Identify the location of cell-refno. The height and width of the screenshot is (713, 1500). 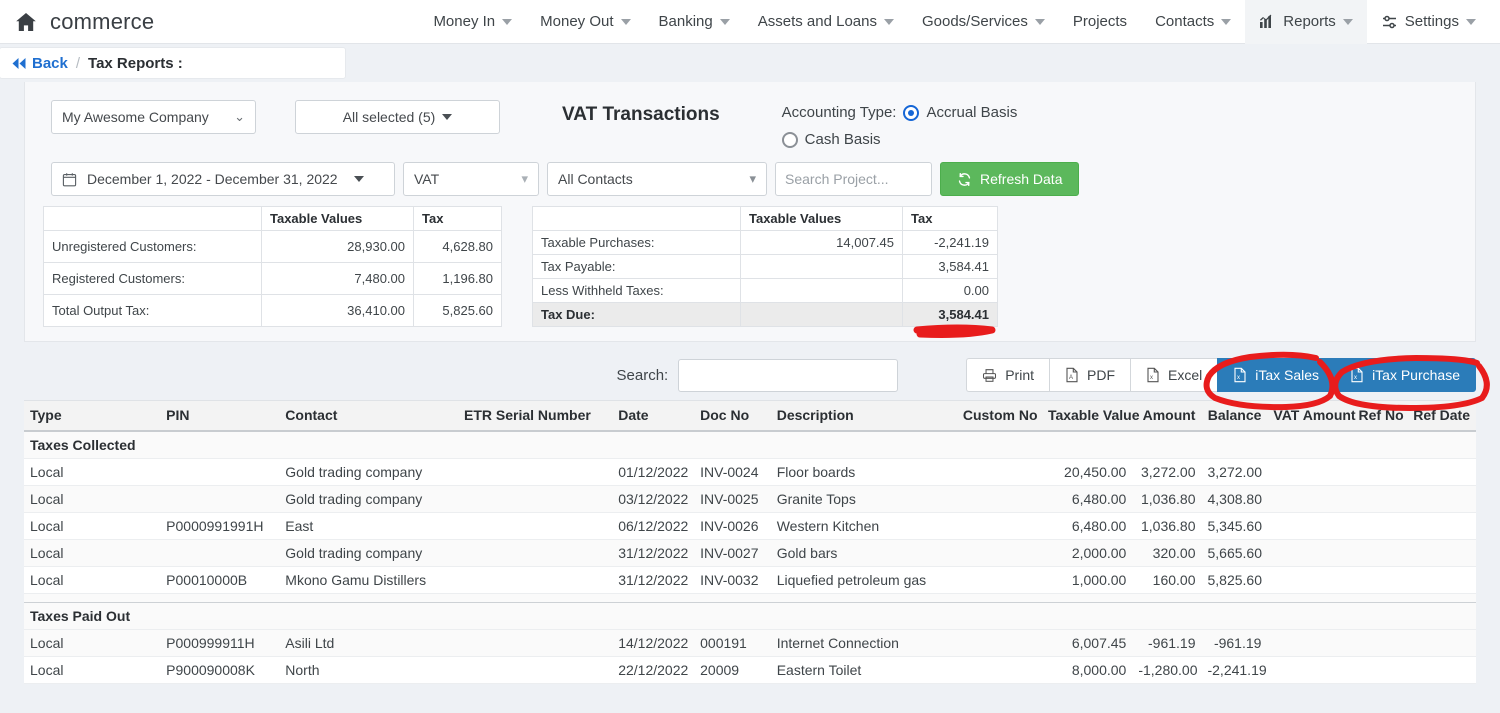
(1378, 472).